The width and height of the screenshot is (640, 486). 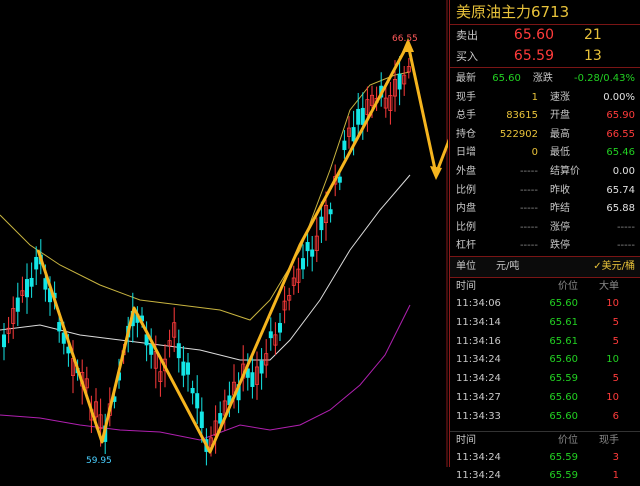 What do you see at coordinates (560, 116) in the screenshot?
I see `stat-label: 开盘` at bounding box center [560, 116].